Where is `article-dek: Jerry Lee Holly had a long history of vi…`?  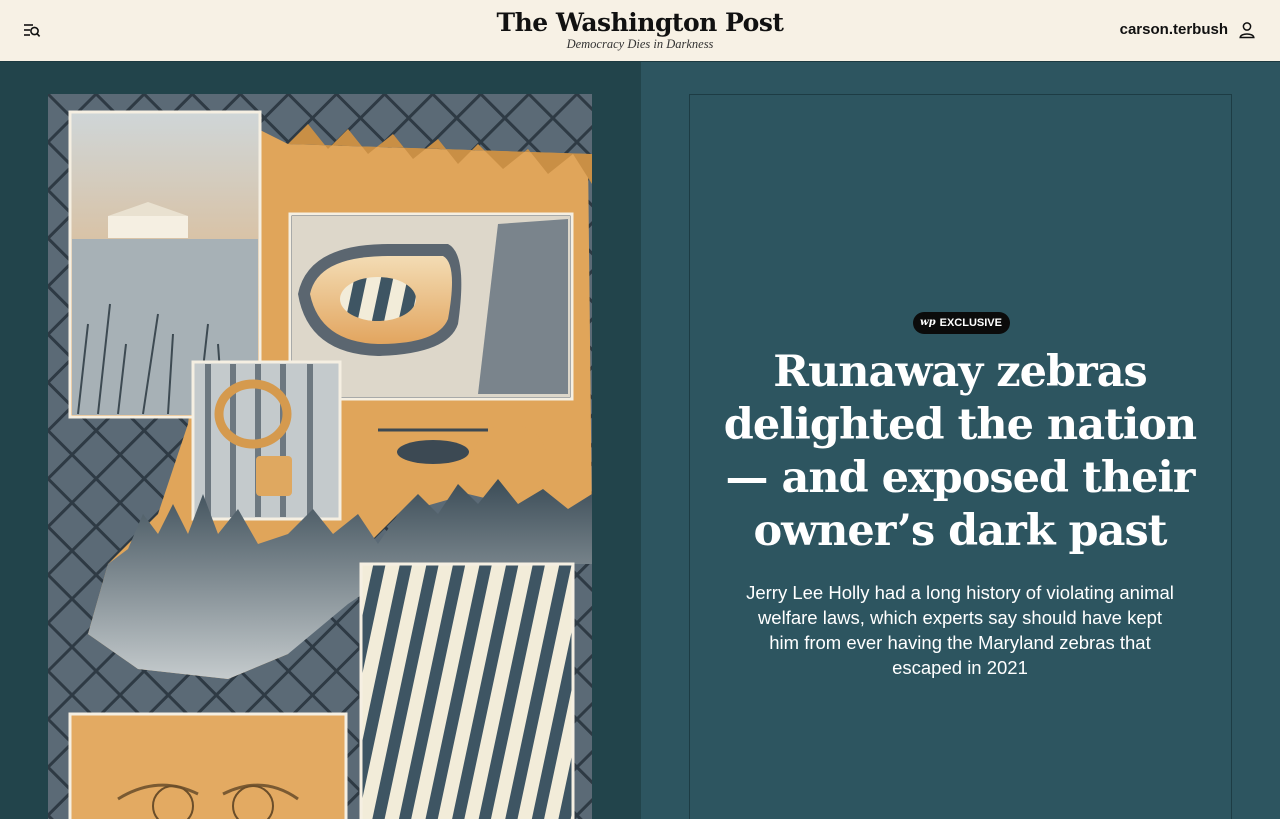 article-dek: Jerry Lee Holly had a long history of vi… is located at coordinates (960, 630).